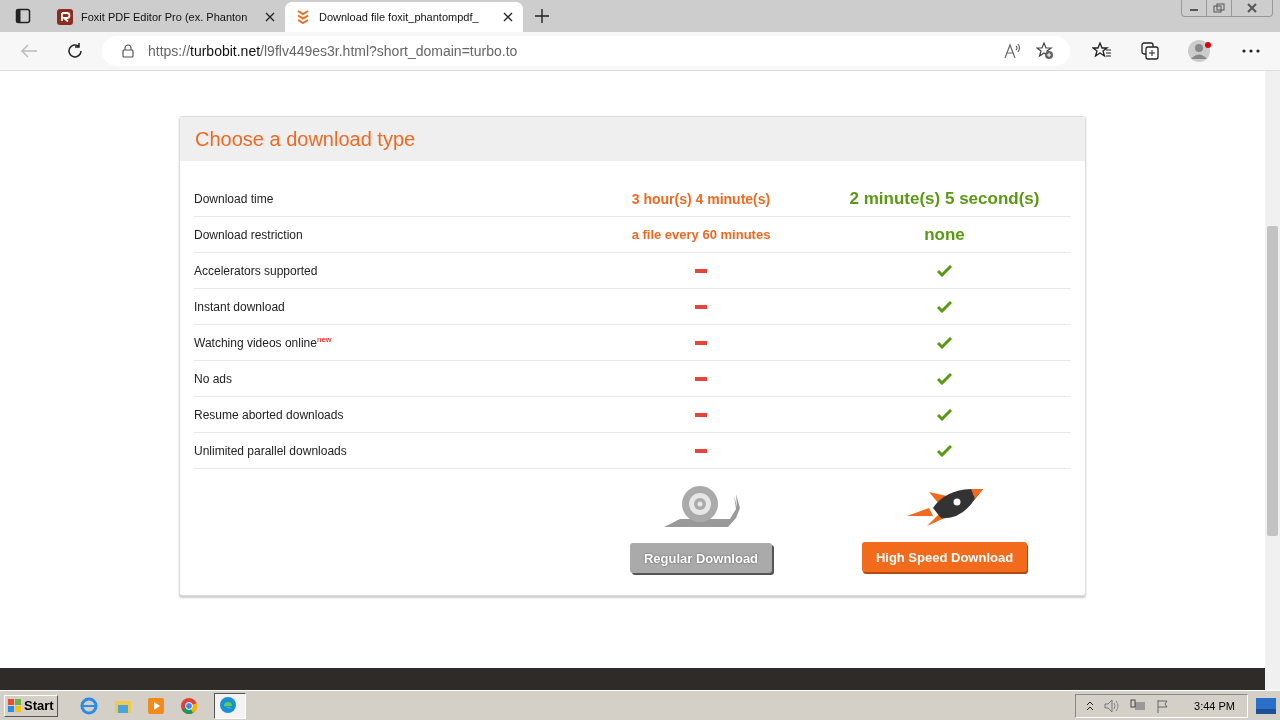 This screenshot has width=1280, height=720. Describe the element at coordinates (249, 234) in the screenshot. I see `feature-label: Download restriction` at that location.